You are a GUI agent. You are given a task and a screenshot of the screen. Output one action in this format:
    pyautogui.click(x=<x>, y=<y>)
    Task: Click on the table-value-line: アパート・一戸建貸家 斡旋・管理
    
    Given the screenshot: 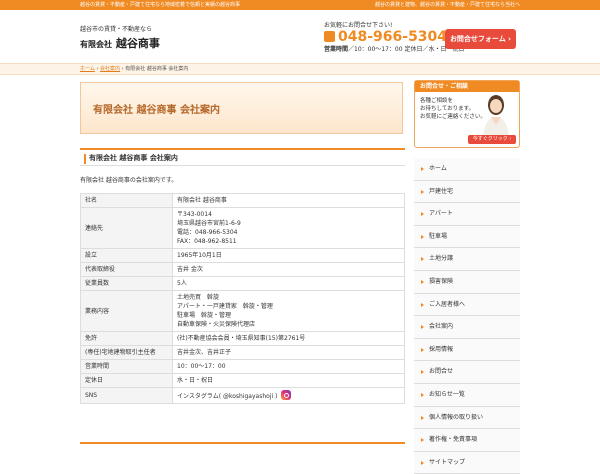 What is the action you would take?
    pyautogui.click(x=288, y=306)
    